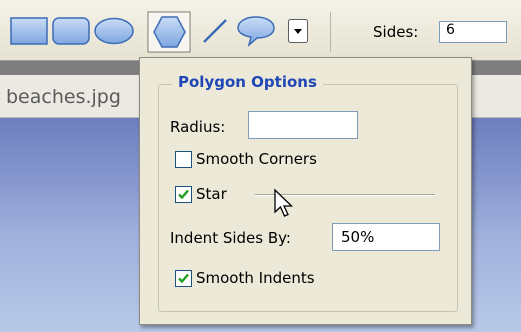 The image size is (521, 332). I want to click on smooth-corners-checkbox, so click(183, 159).